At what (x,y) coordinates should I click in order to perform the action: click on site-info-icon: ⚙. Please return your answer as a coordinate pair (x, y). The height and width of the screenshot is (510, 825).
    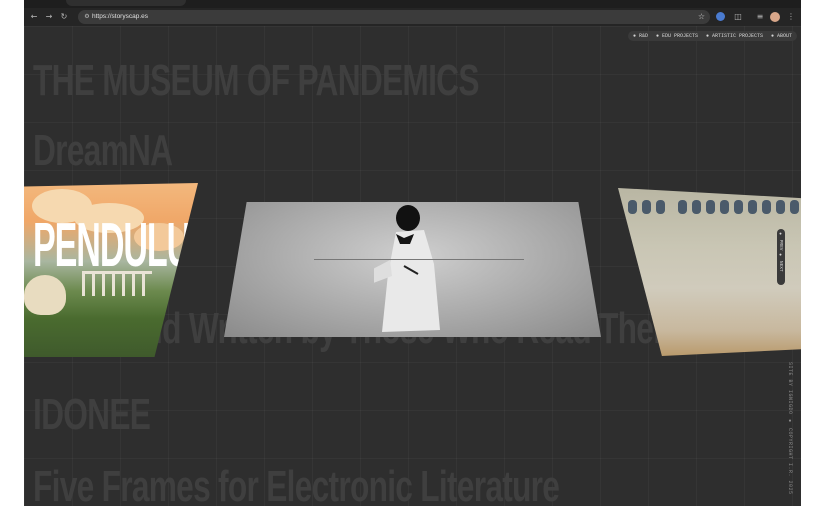
    Looking at the image, I should click on (87, 17).